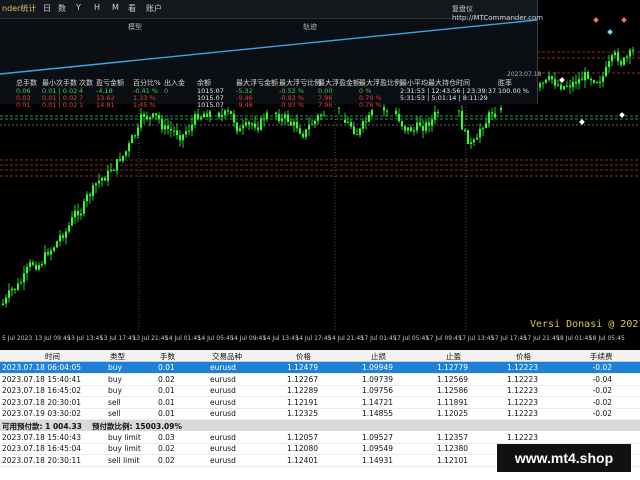  Describe the element at coordinates (377, 367) in the screenshot. I see `table-cell: 1.09949` at that location.